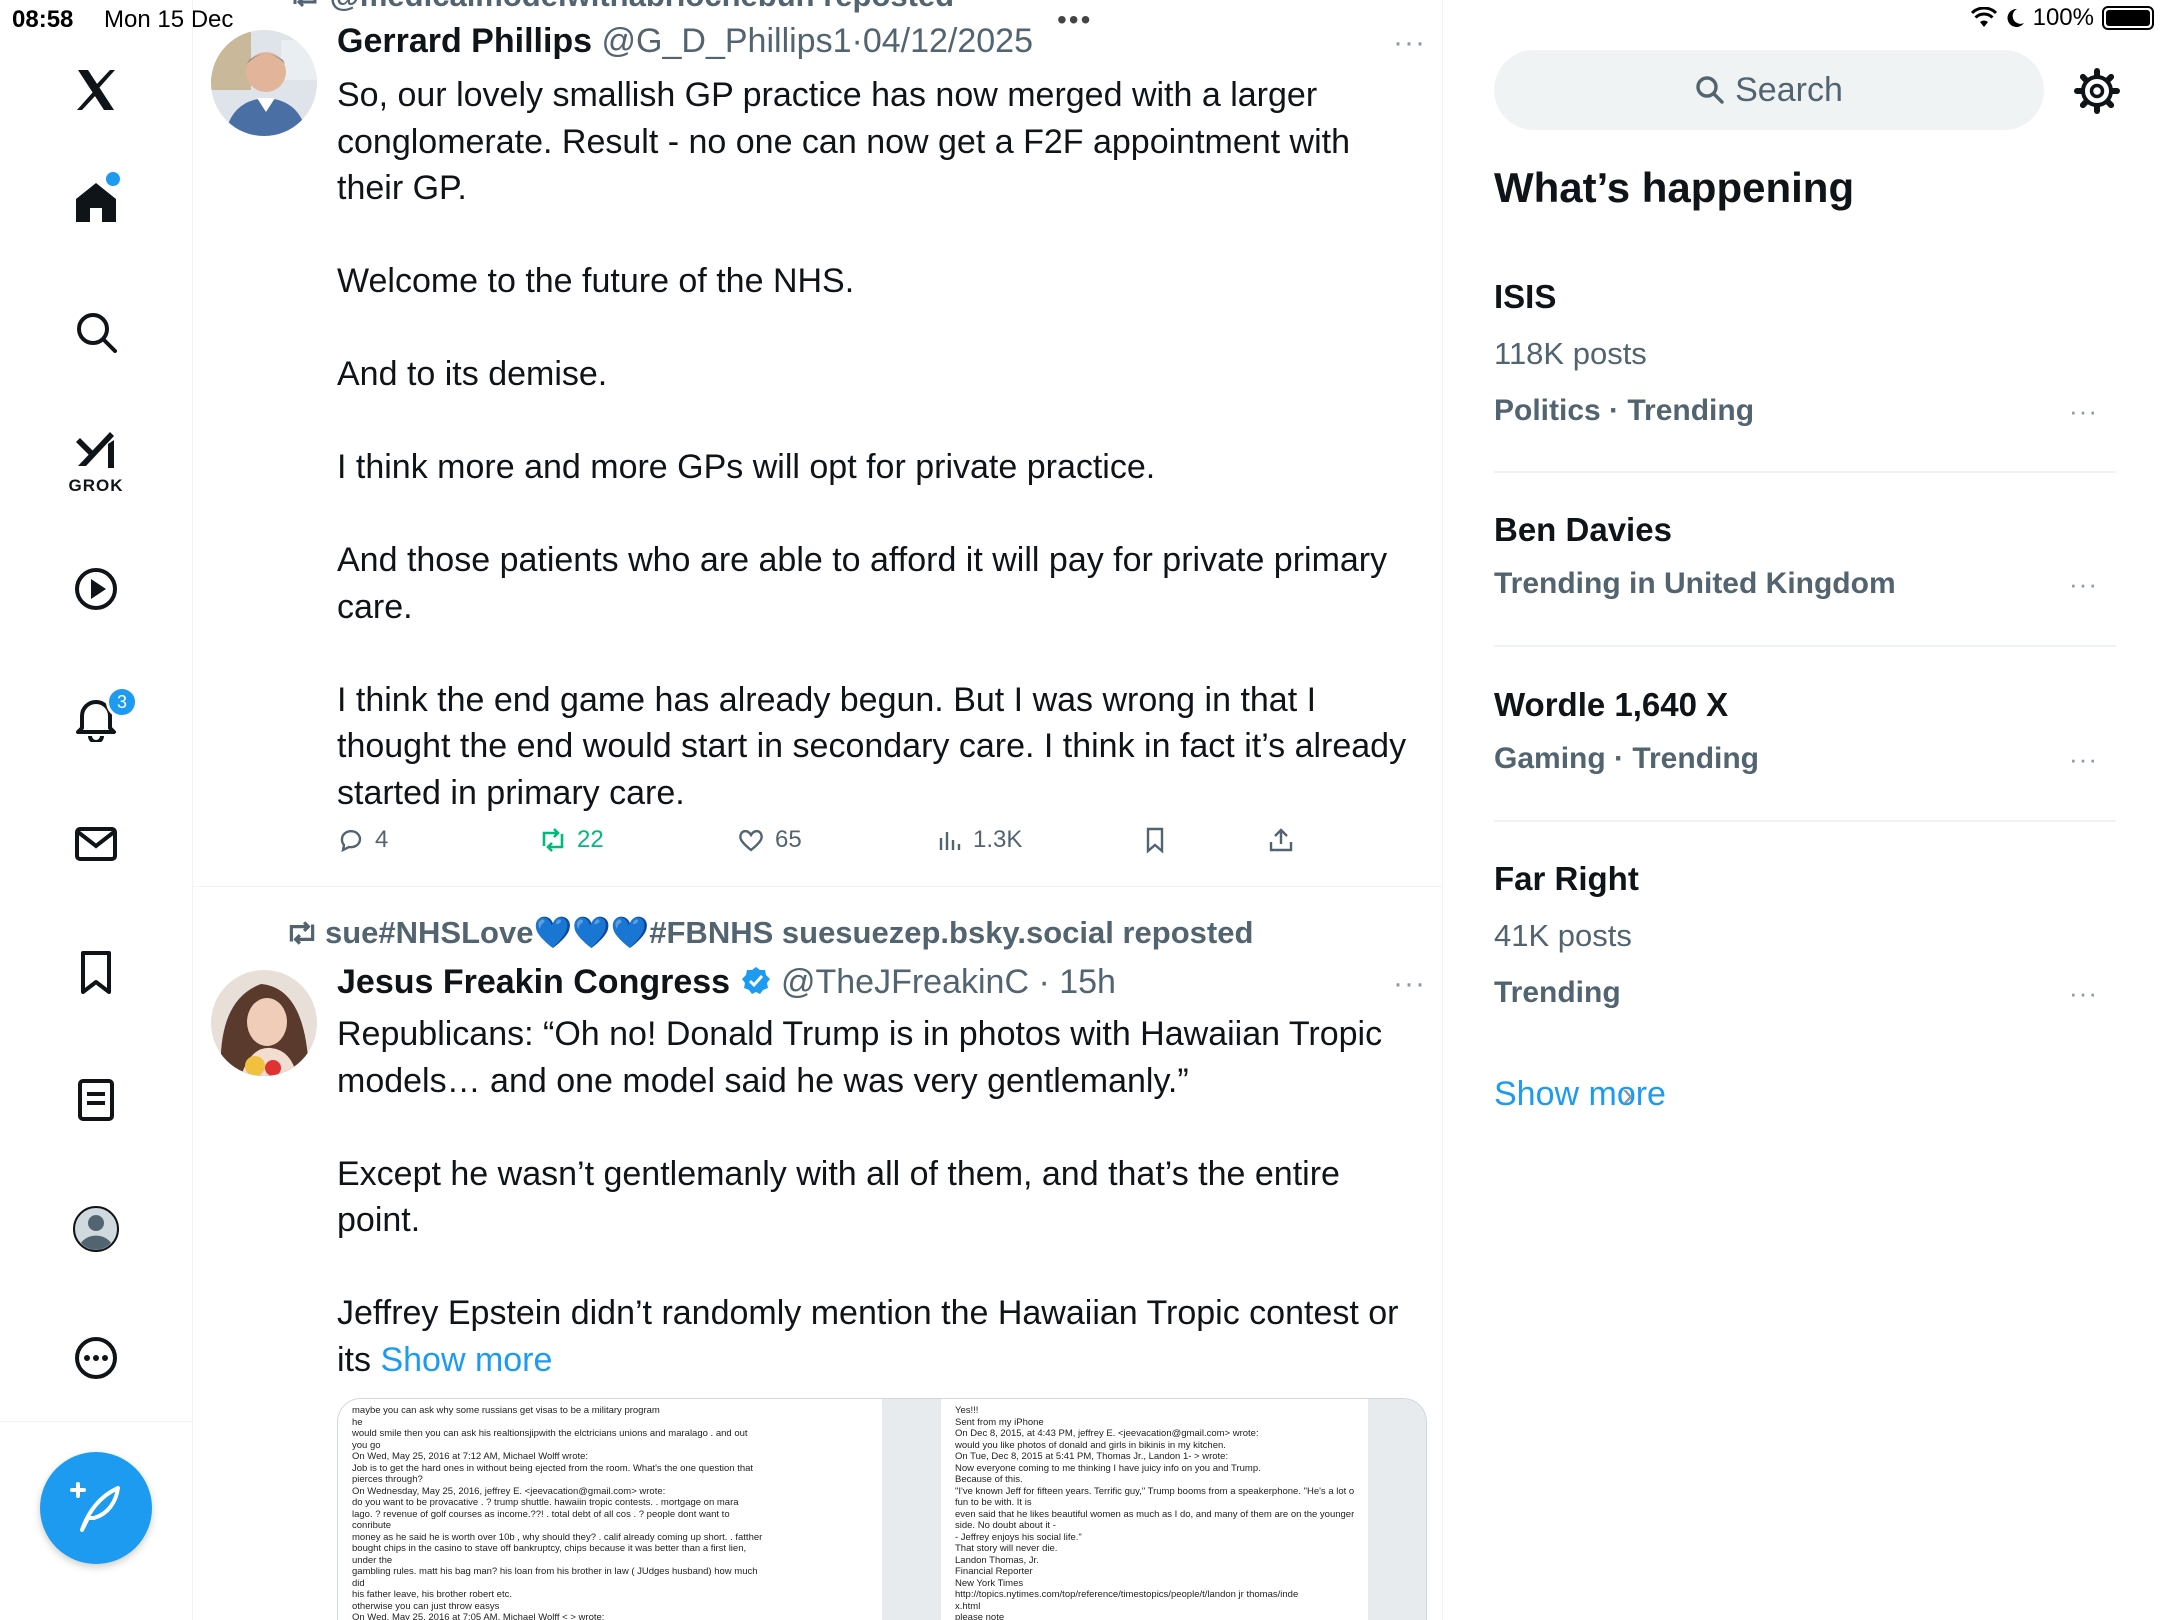 The image size is (2160, 1620). What do you see at coordinates (727, 41) in the screenshot?
I see `author-handle: @G_D_Phillips1` at bounding box center [727, 41].